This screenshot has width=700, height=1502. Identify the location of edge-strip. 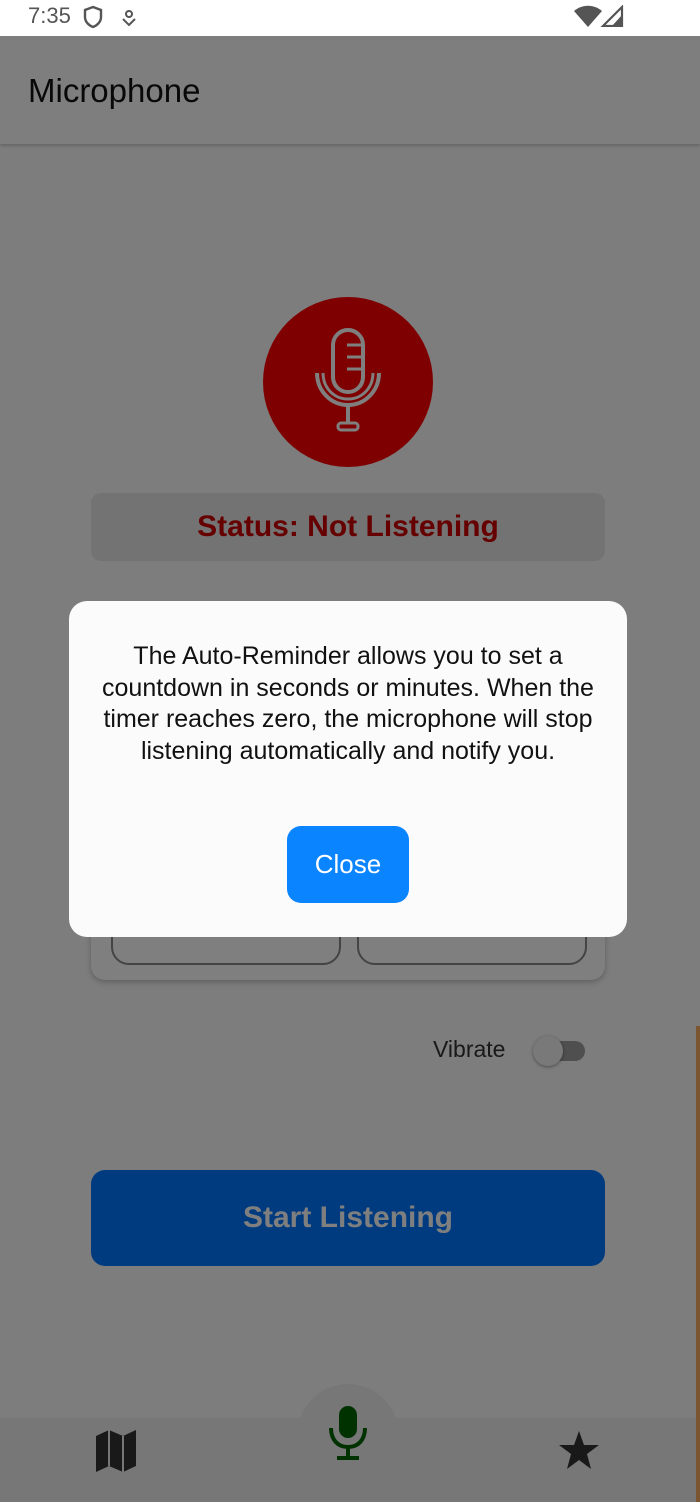
(698, 1264).